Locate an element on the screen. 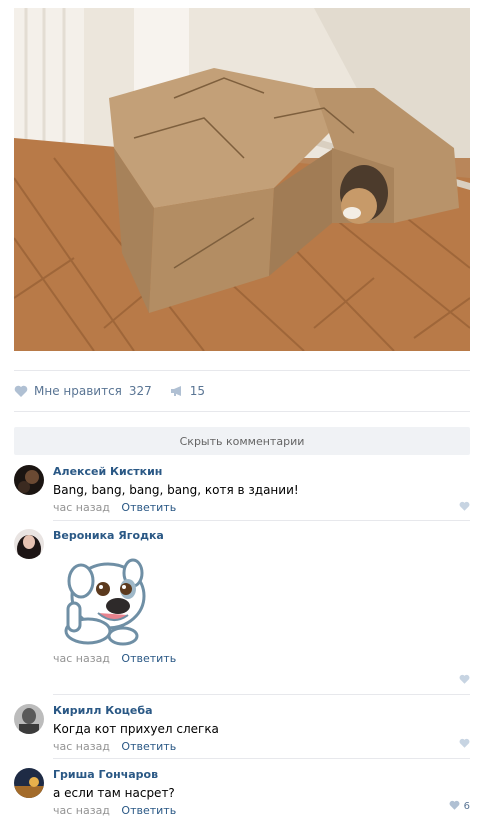 The height and width of the screenshot is (826, 483). comment-like-button: 6 is located at coordinates (459, 806).